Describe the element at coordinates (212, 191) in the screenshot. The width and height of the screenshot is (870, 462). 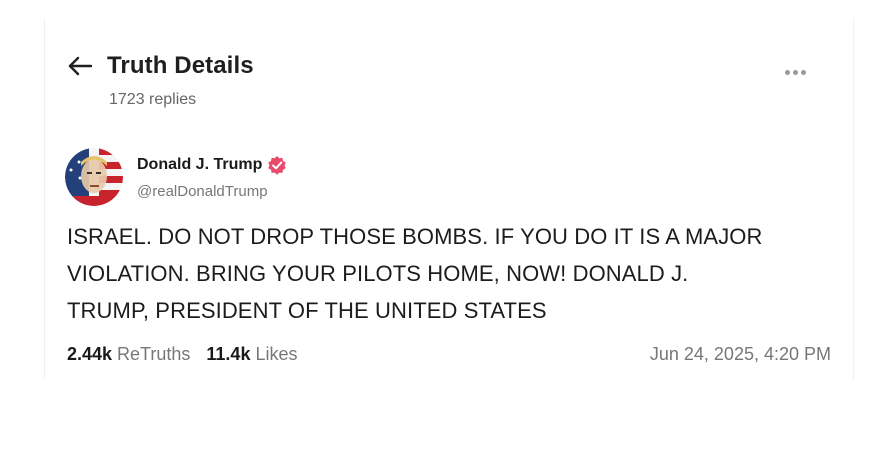
I see `author-handle: @realDonaldTrump` at that location.